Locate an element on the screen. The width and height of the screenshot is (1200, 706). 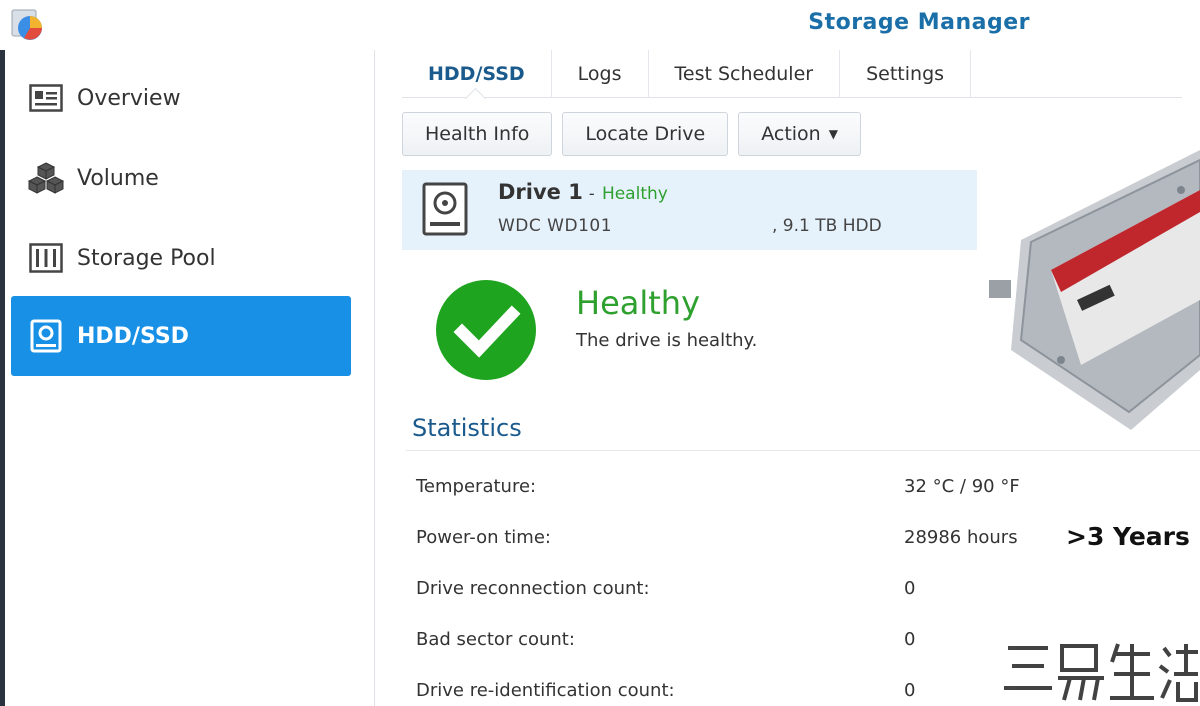
button-label: Health Info is located at coordinates (477, 134).